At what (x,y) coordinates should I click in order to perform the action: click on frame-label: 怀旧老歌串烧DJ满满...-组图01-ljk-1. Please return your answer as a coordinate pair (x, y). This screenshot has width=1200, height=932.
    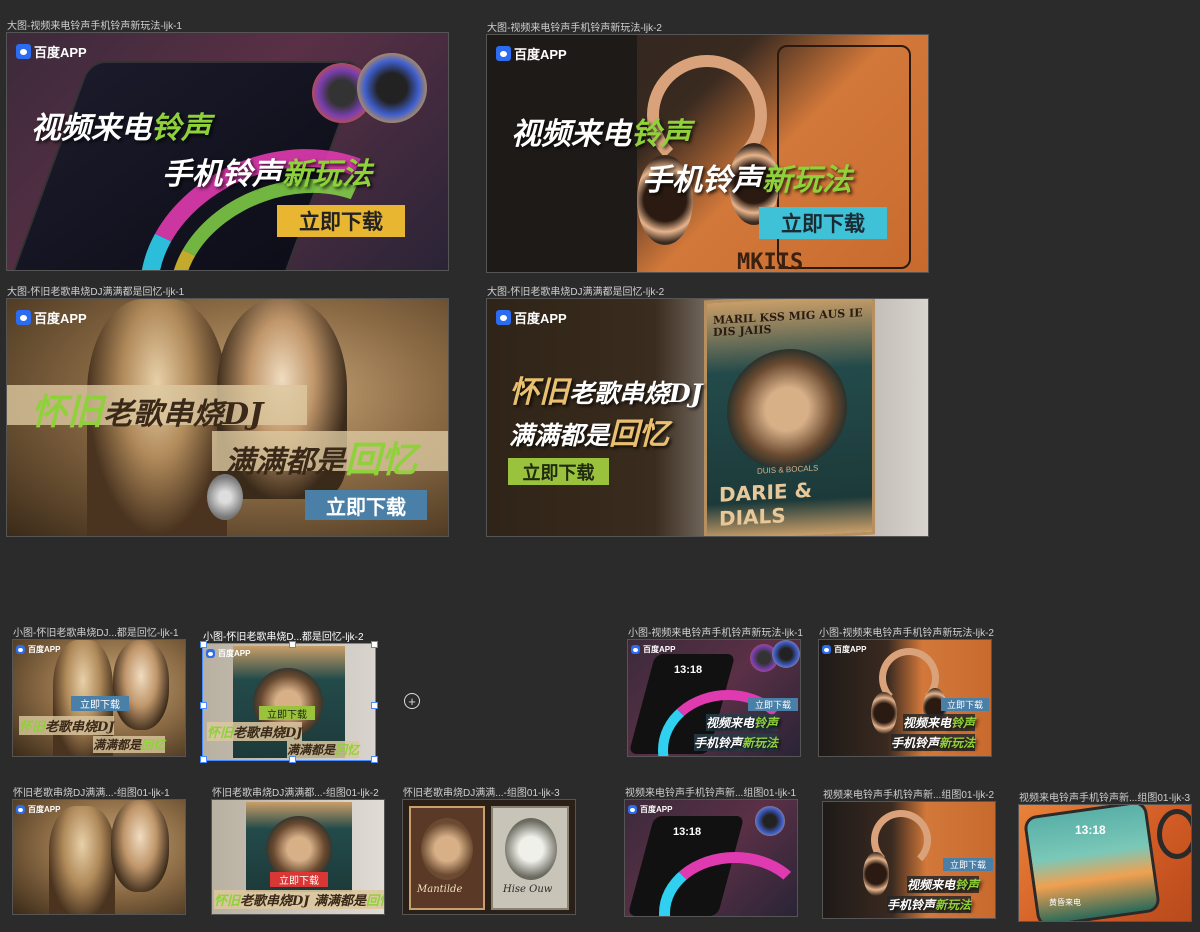
    Looking at the image, I should click on (91, 793).